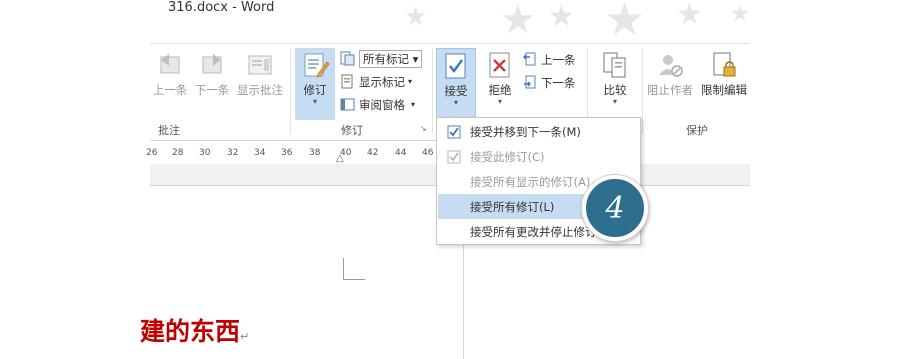  I want to click on reviewing-pane-button: 审阅窗格 ▾, so click(377, 104).